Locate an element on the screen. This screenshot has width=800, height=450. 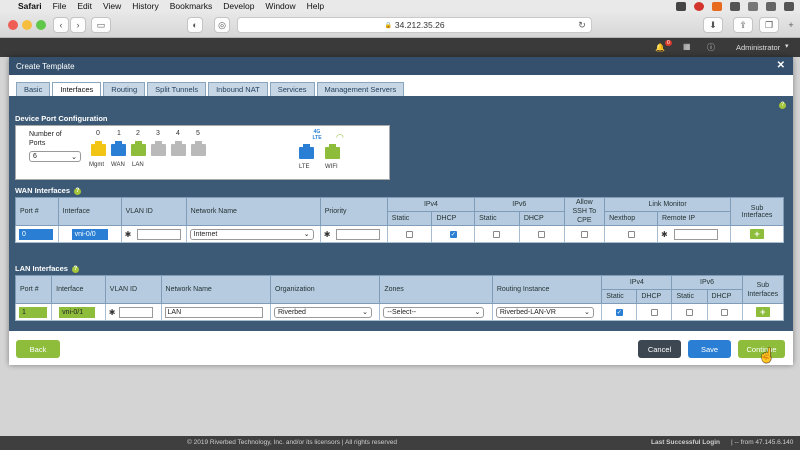
minimize-window-icon is located at coordinates (27, 25).